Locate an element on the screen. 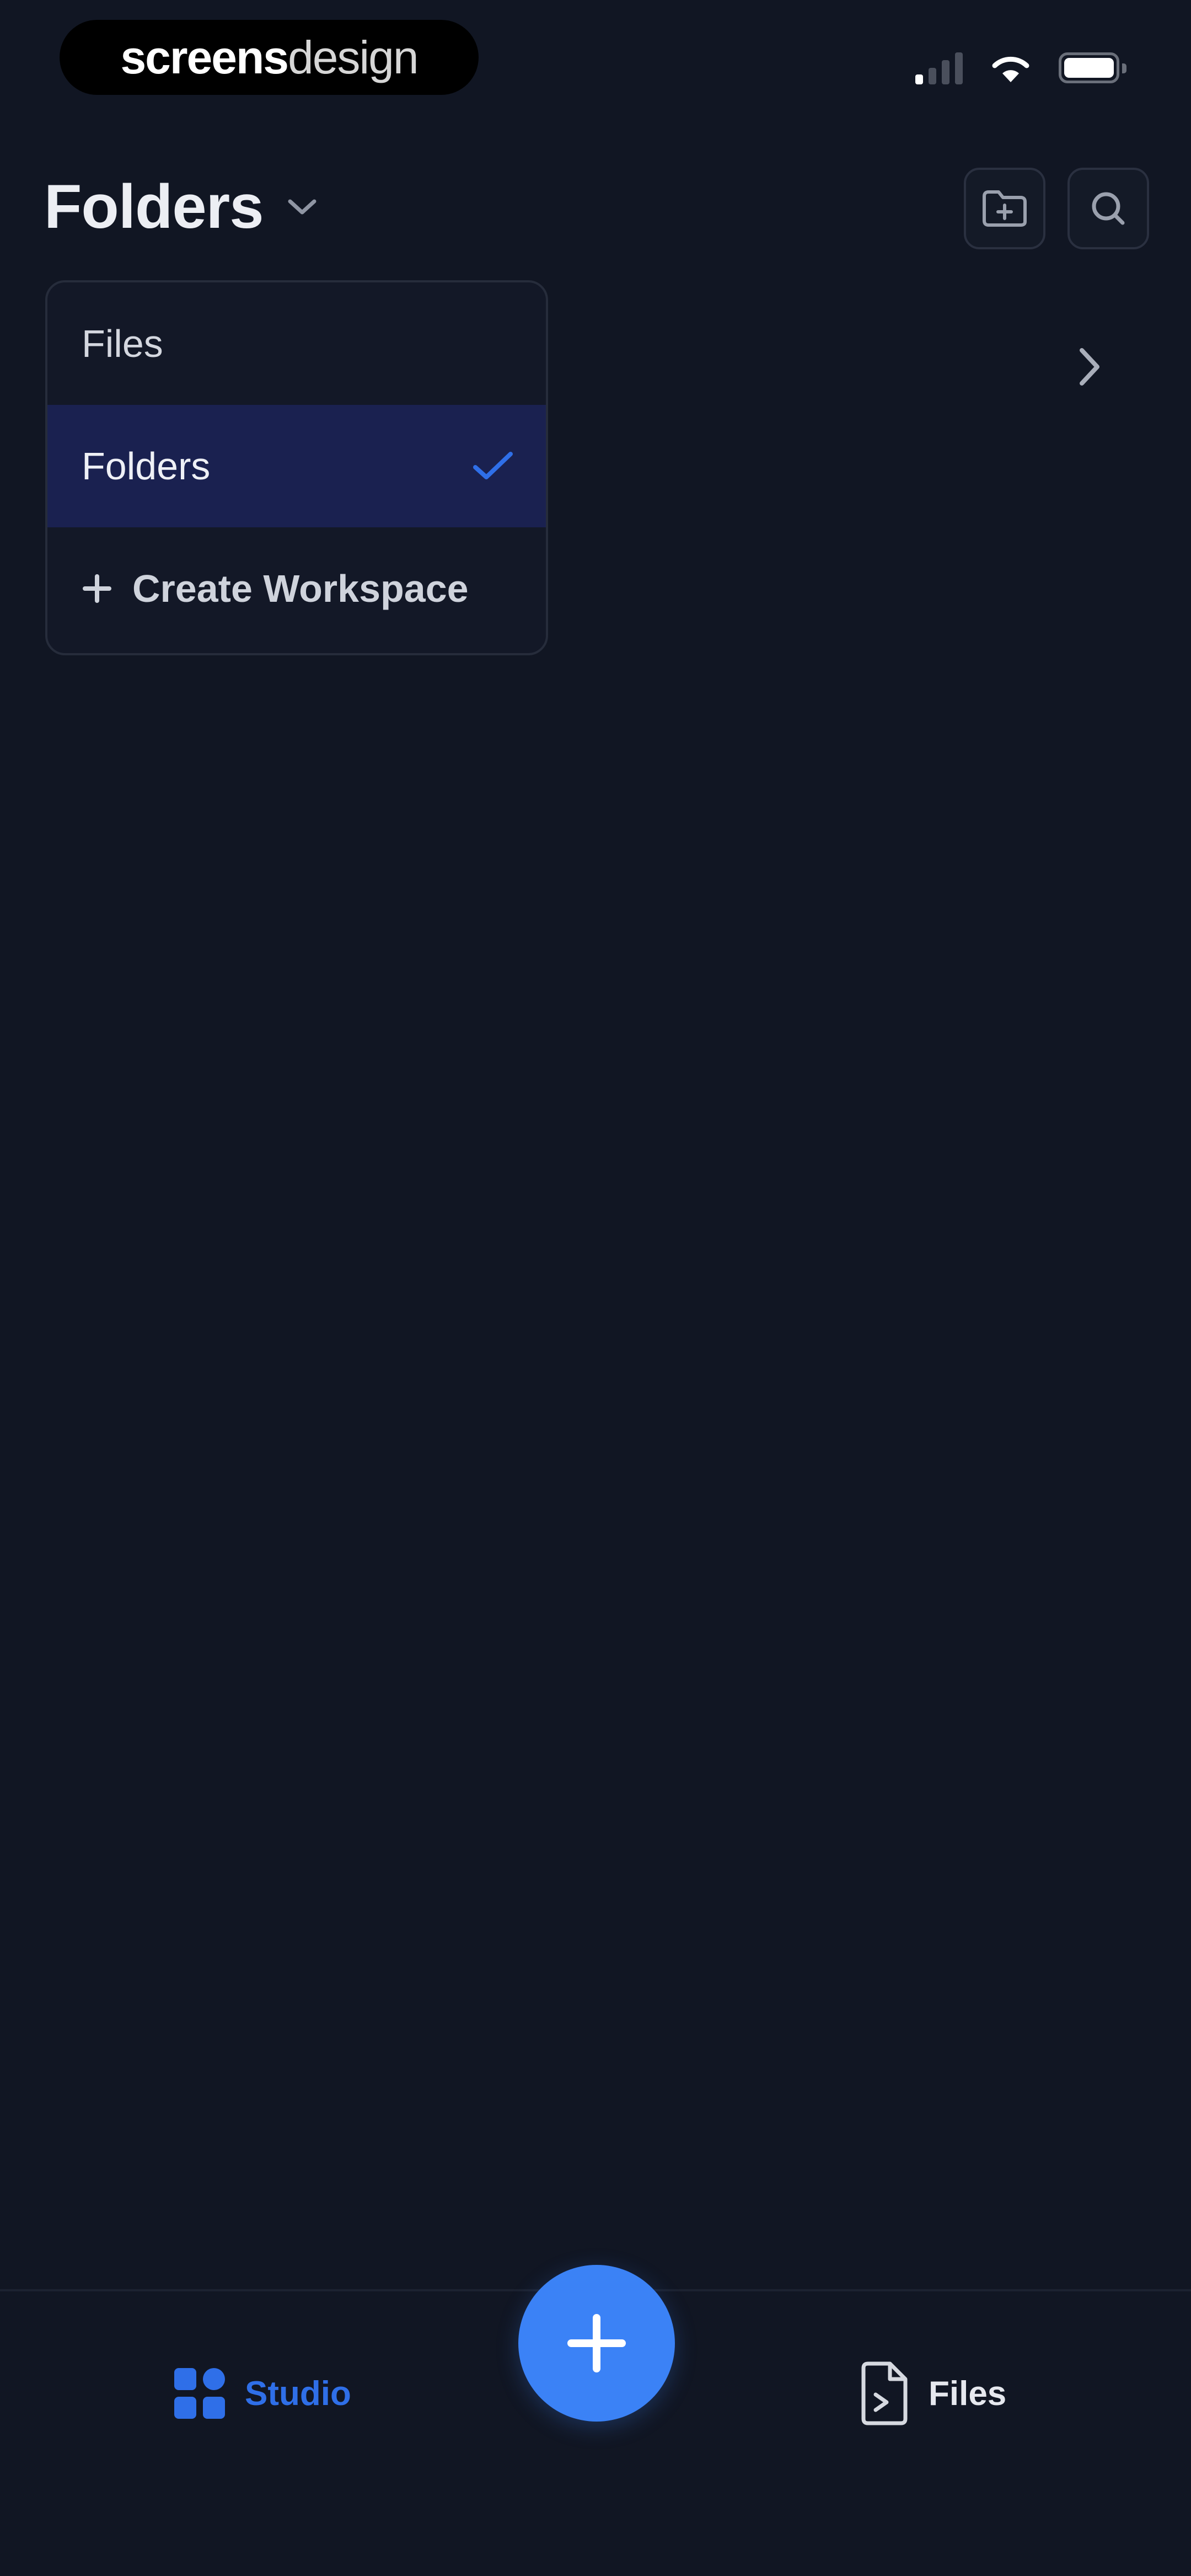 Image resolution: width=1191 pixels, height=2576 pixels. tab-files-label: Files is located at coordinates (968, 2393).